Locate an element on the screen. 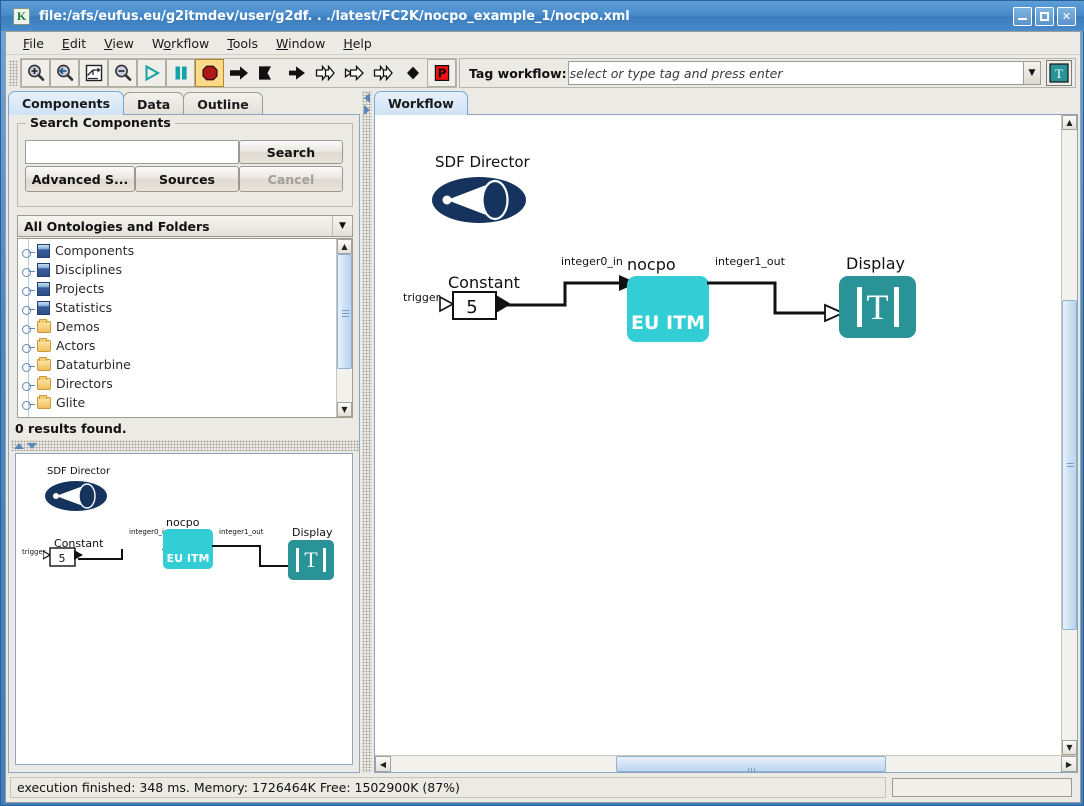 This screenshot has width=1084, height=806. maximize-button is located at coordinates (1044, 16).